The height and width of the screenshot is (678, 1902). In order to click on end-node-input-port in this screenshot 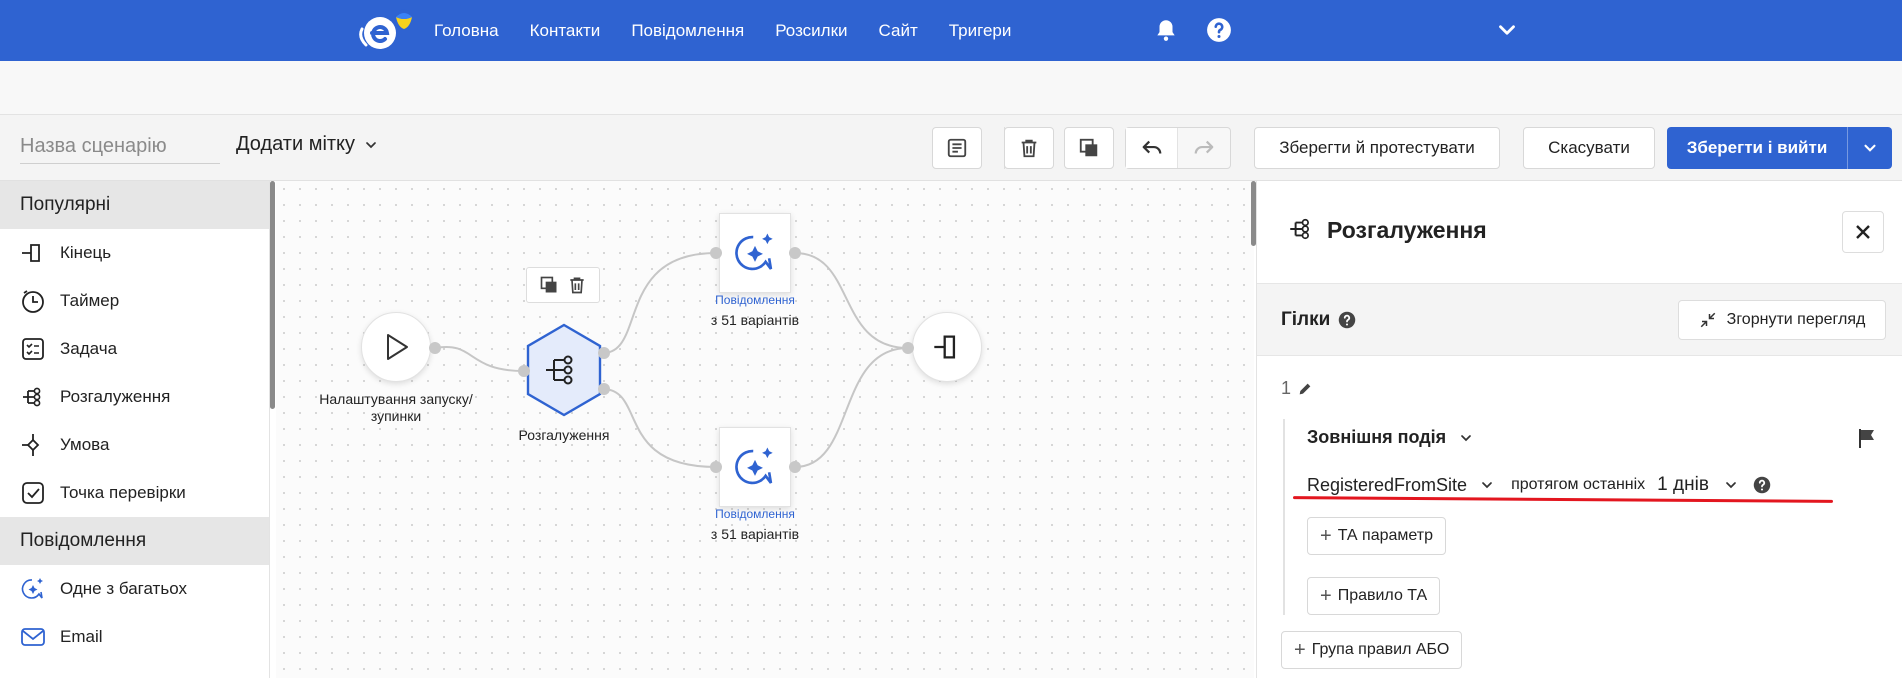, I will do `click(908, 348)`.